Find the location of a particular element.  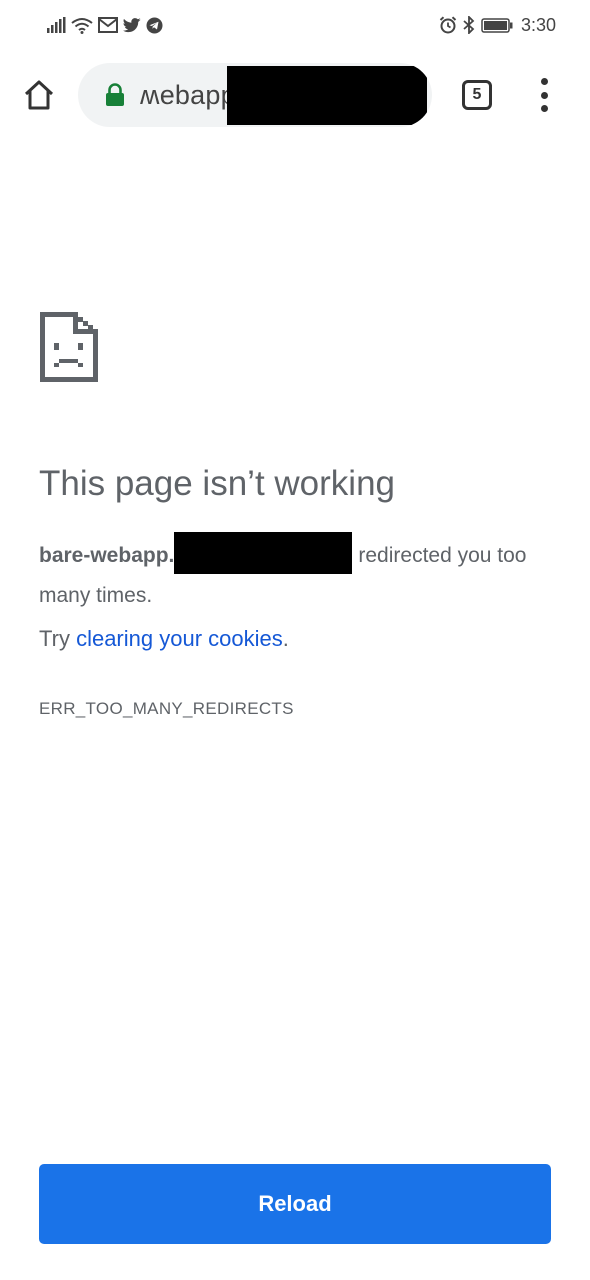

telegram-icon is located at coordinates (154, 25).